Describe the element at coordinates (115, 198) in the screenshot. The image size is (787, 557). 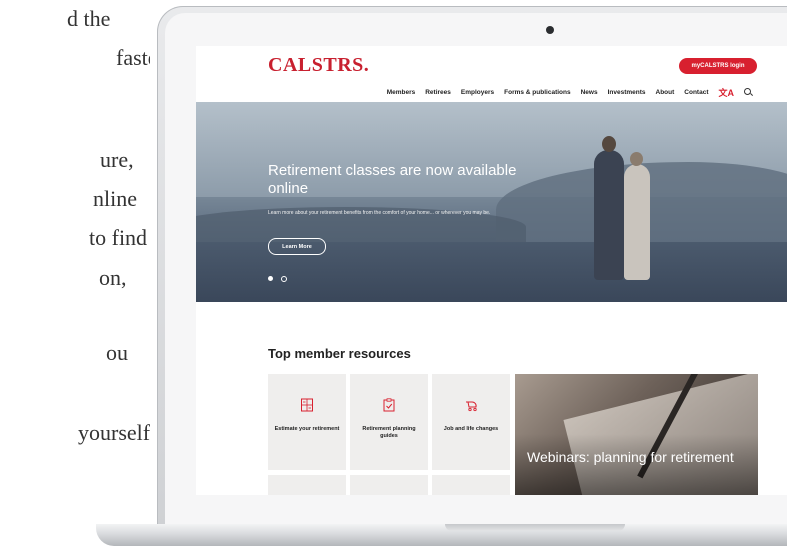
I see `prose-line: nline` at that location.